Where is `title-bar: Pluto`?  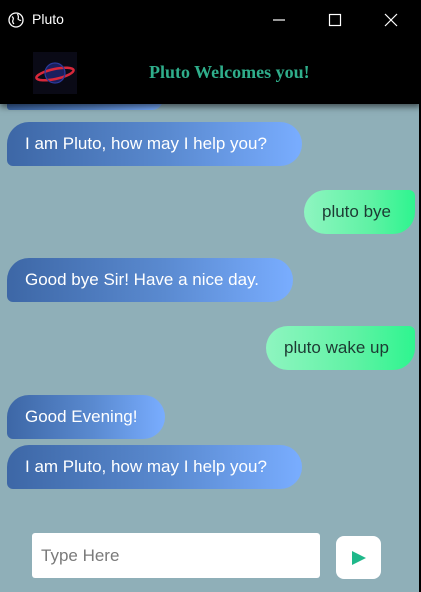 title-bar: Pluto is located at coordinates (210, 20).